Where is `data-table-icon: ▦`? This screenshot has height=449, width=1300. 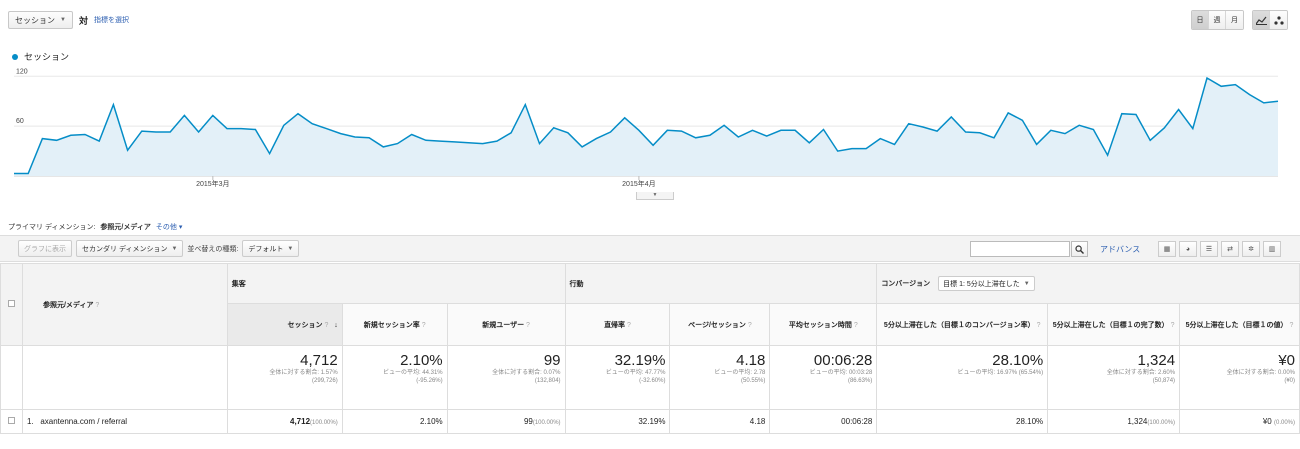 data-table-icon: ▦ is located at coordinates (1167, 249).